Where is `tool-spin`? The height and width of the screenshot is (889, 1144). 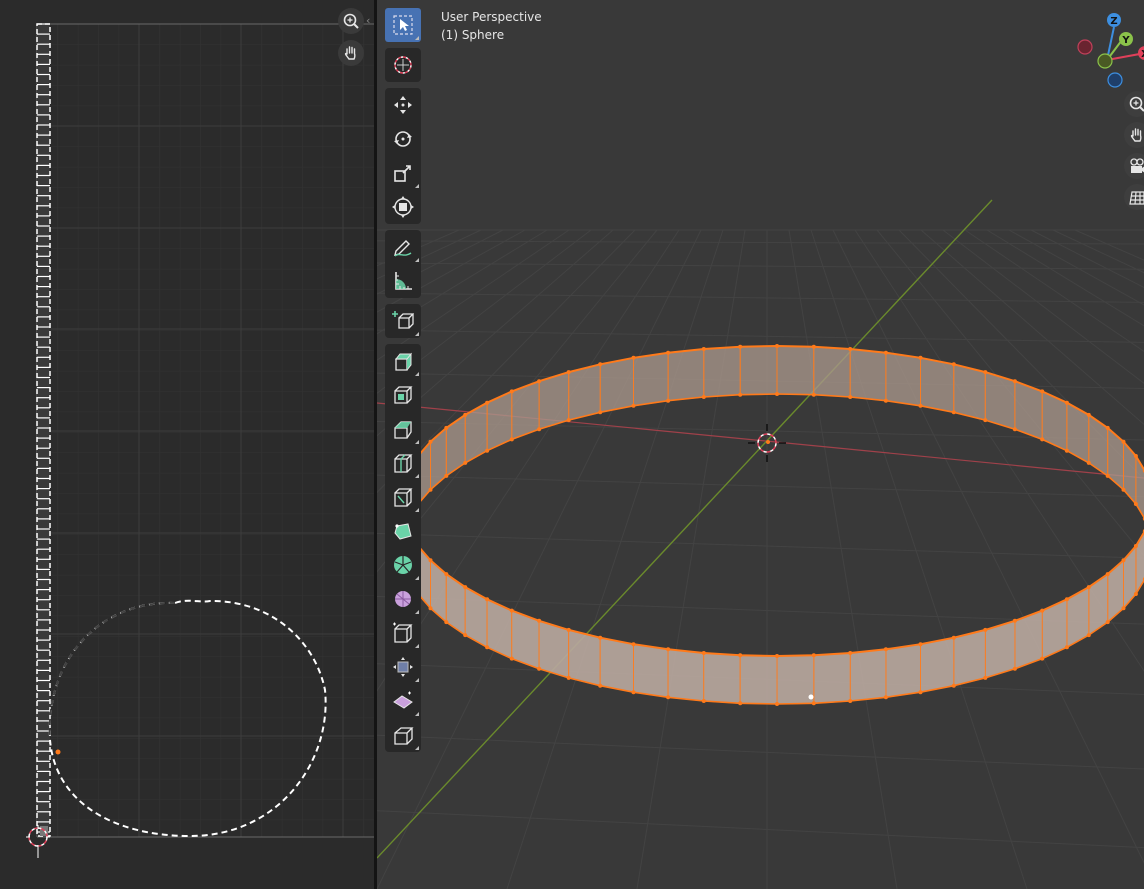 tool-spin is located at coordinates (403, 565).